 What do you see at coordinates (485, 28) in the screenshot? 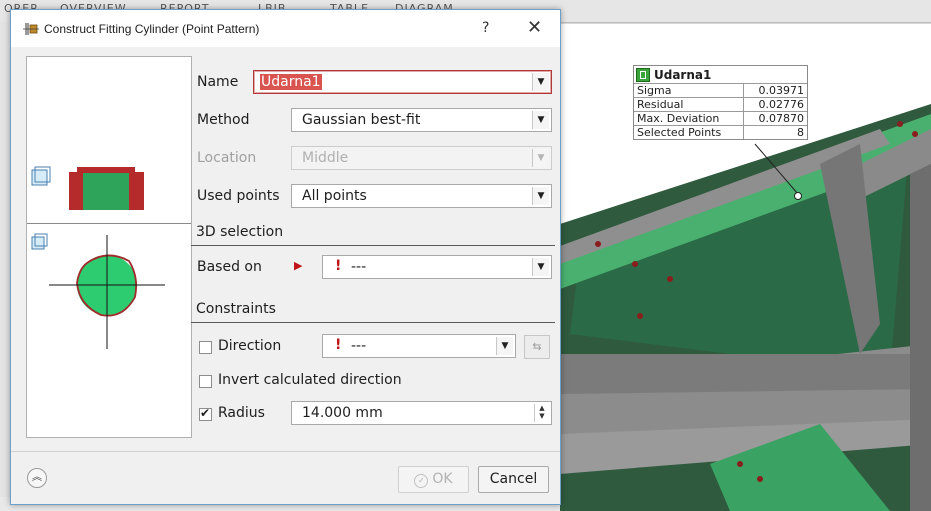
I see `help-button: ?` at bounding box center [485, 28].